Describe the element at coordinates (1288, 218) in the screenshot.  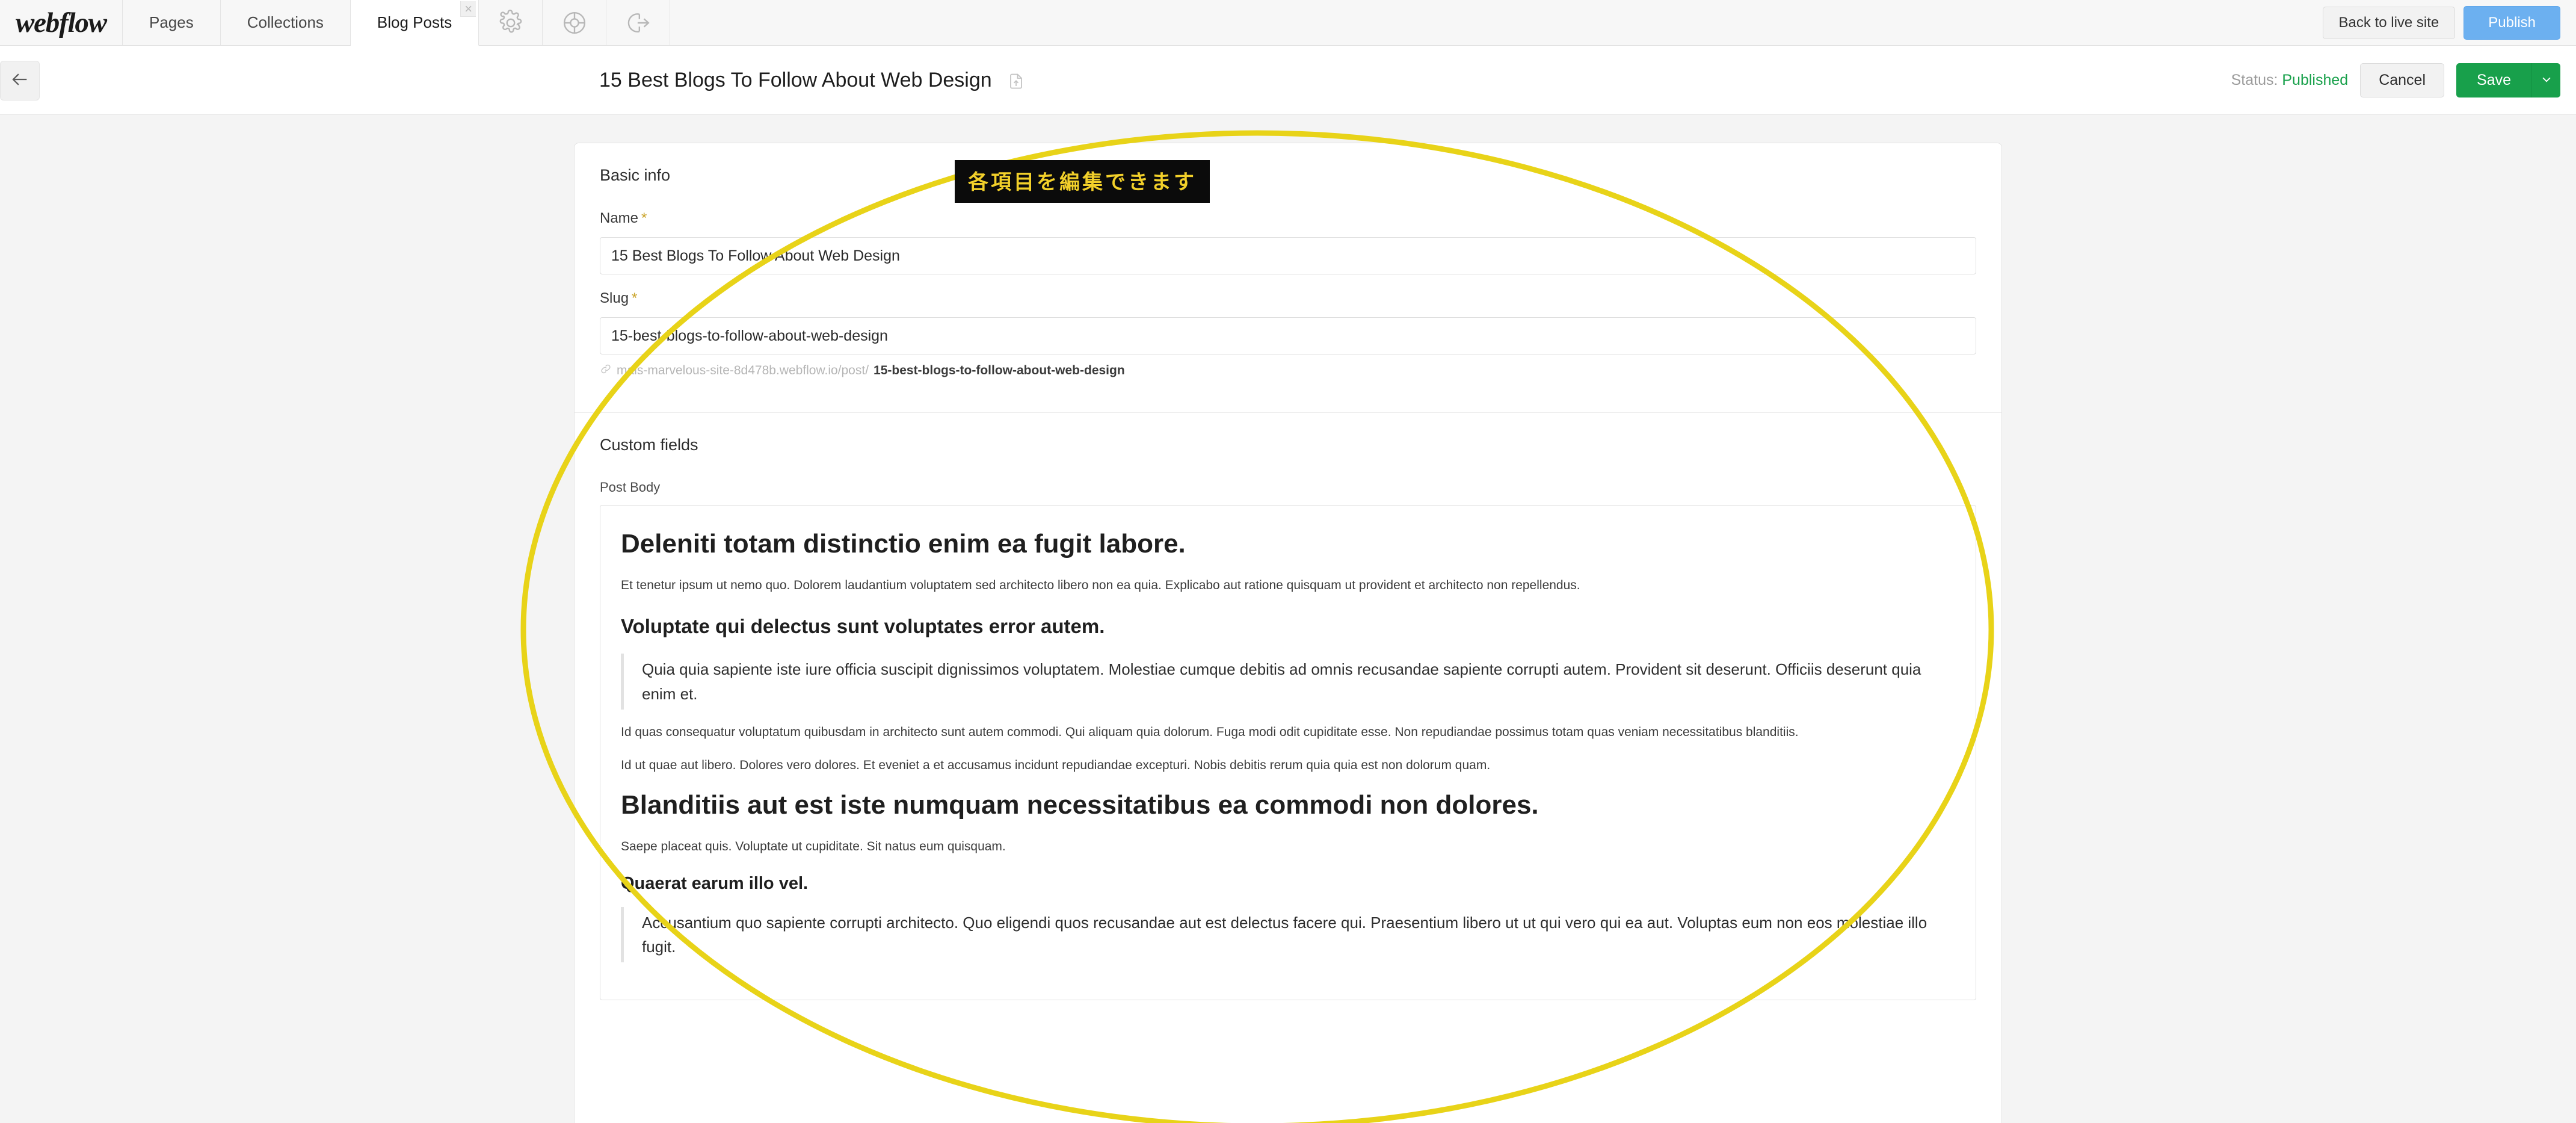
I see `name-label: Name *` at that location.